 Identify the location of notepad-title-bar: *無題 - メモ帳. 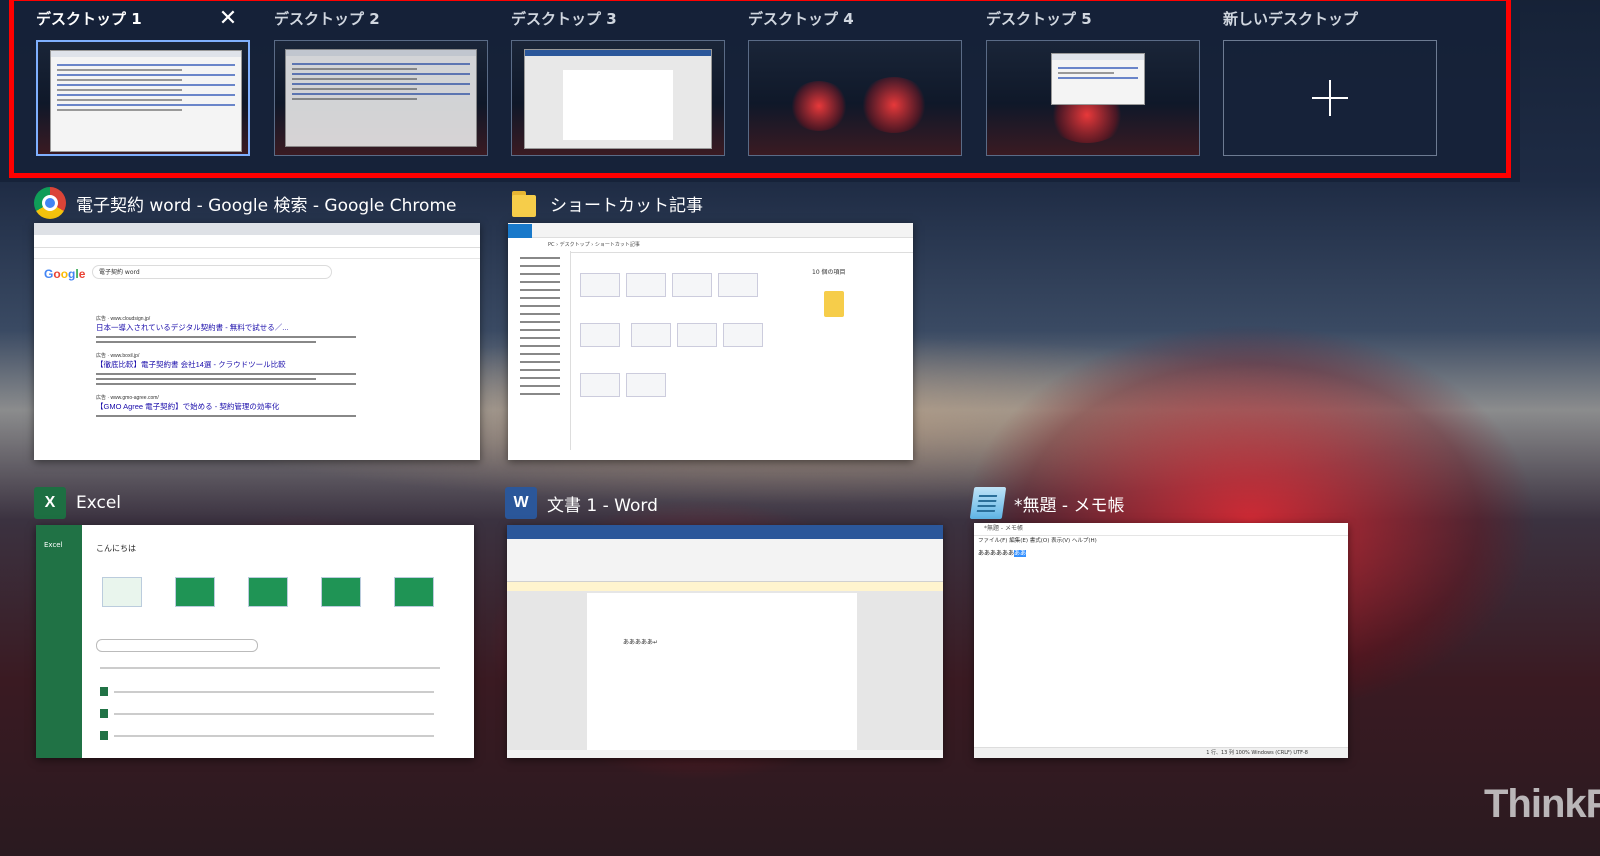
(1161, 529).